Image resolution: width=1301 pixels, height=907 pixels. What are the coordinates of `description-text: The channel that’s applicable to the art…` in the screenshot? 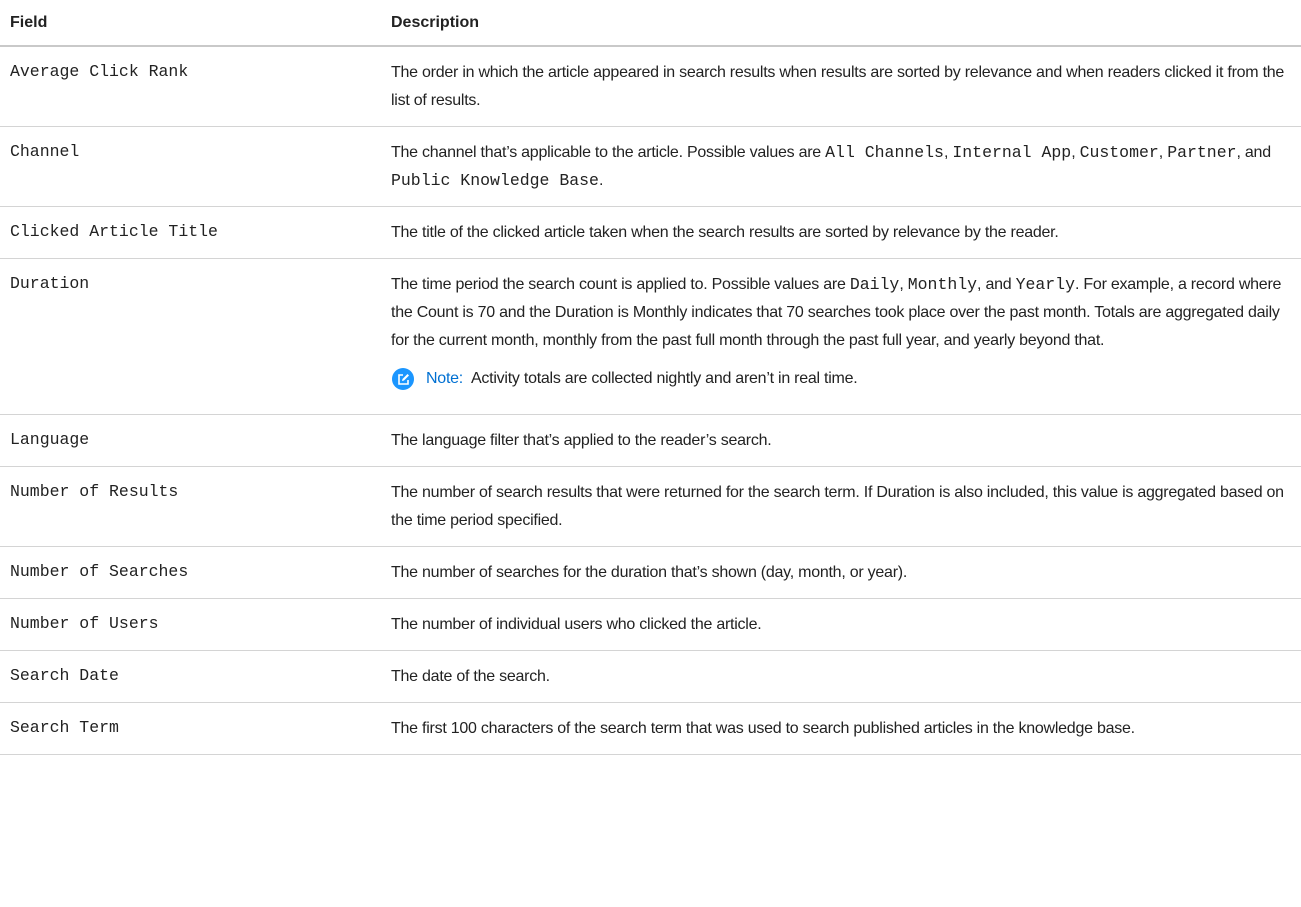 It's located at (842, 167).